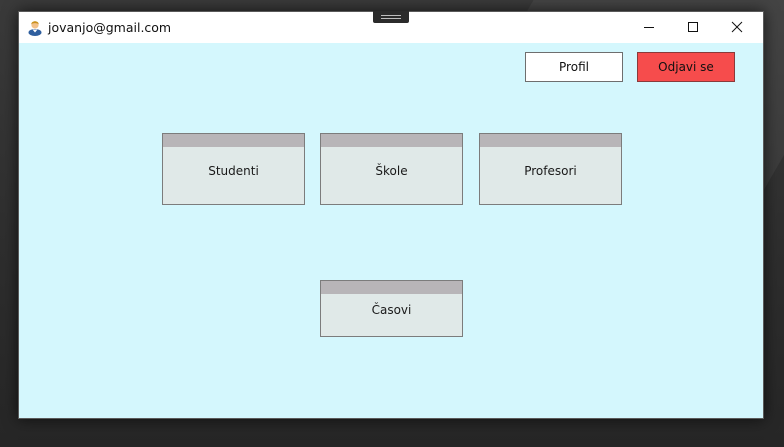 The width and height of the screenshot is (784, 447). I want to click on close-icon, so click(737, 27).